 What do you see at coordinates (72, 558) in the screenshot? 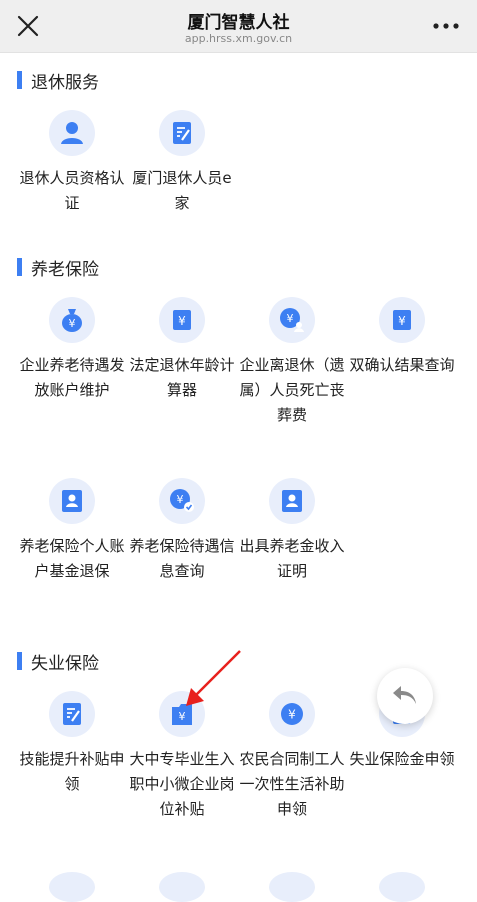
I see `service-tile-label: 养老保险个人账户基金退保` at bounding box center [72, 558].